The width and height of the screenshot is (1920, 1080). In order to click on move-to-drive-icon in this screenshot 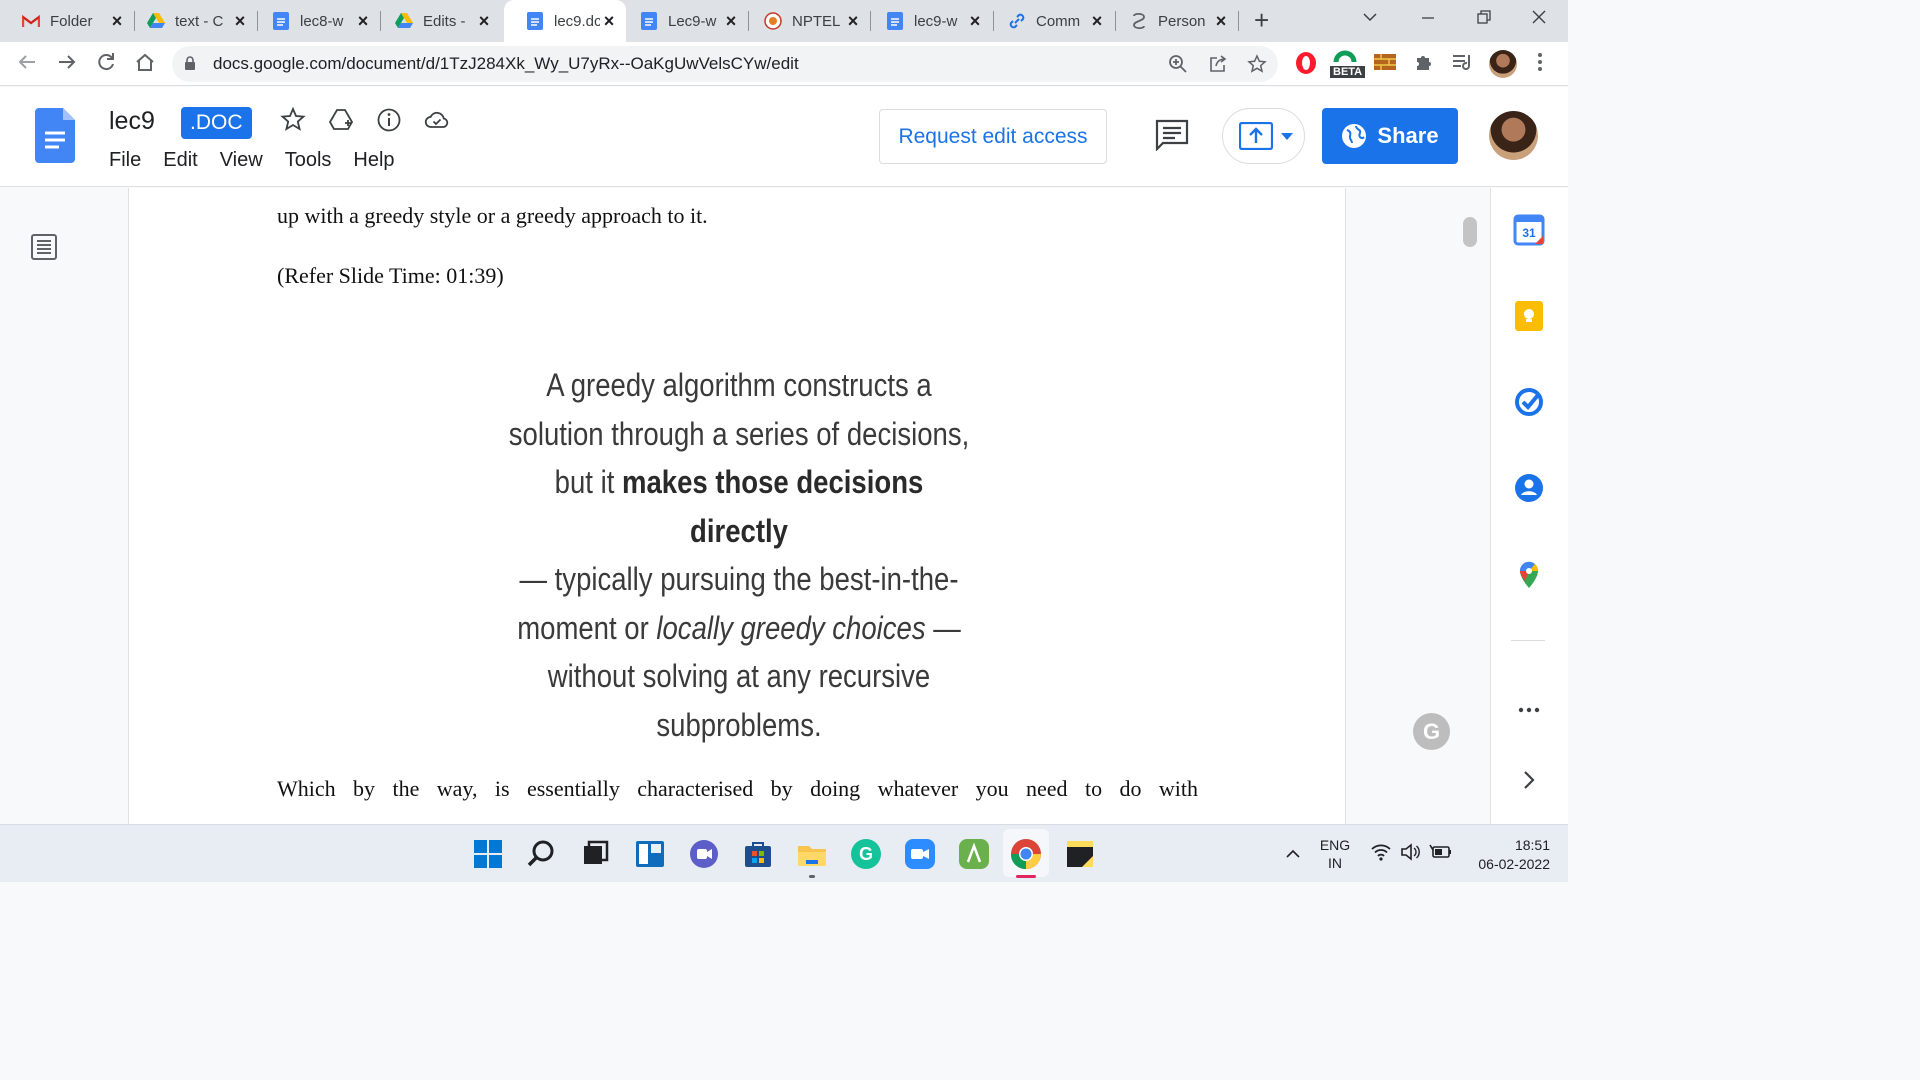, I will do `click(341, 120)`.